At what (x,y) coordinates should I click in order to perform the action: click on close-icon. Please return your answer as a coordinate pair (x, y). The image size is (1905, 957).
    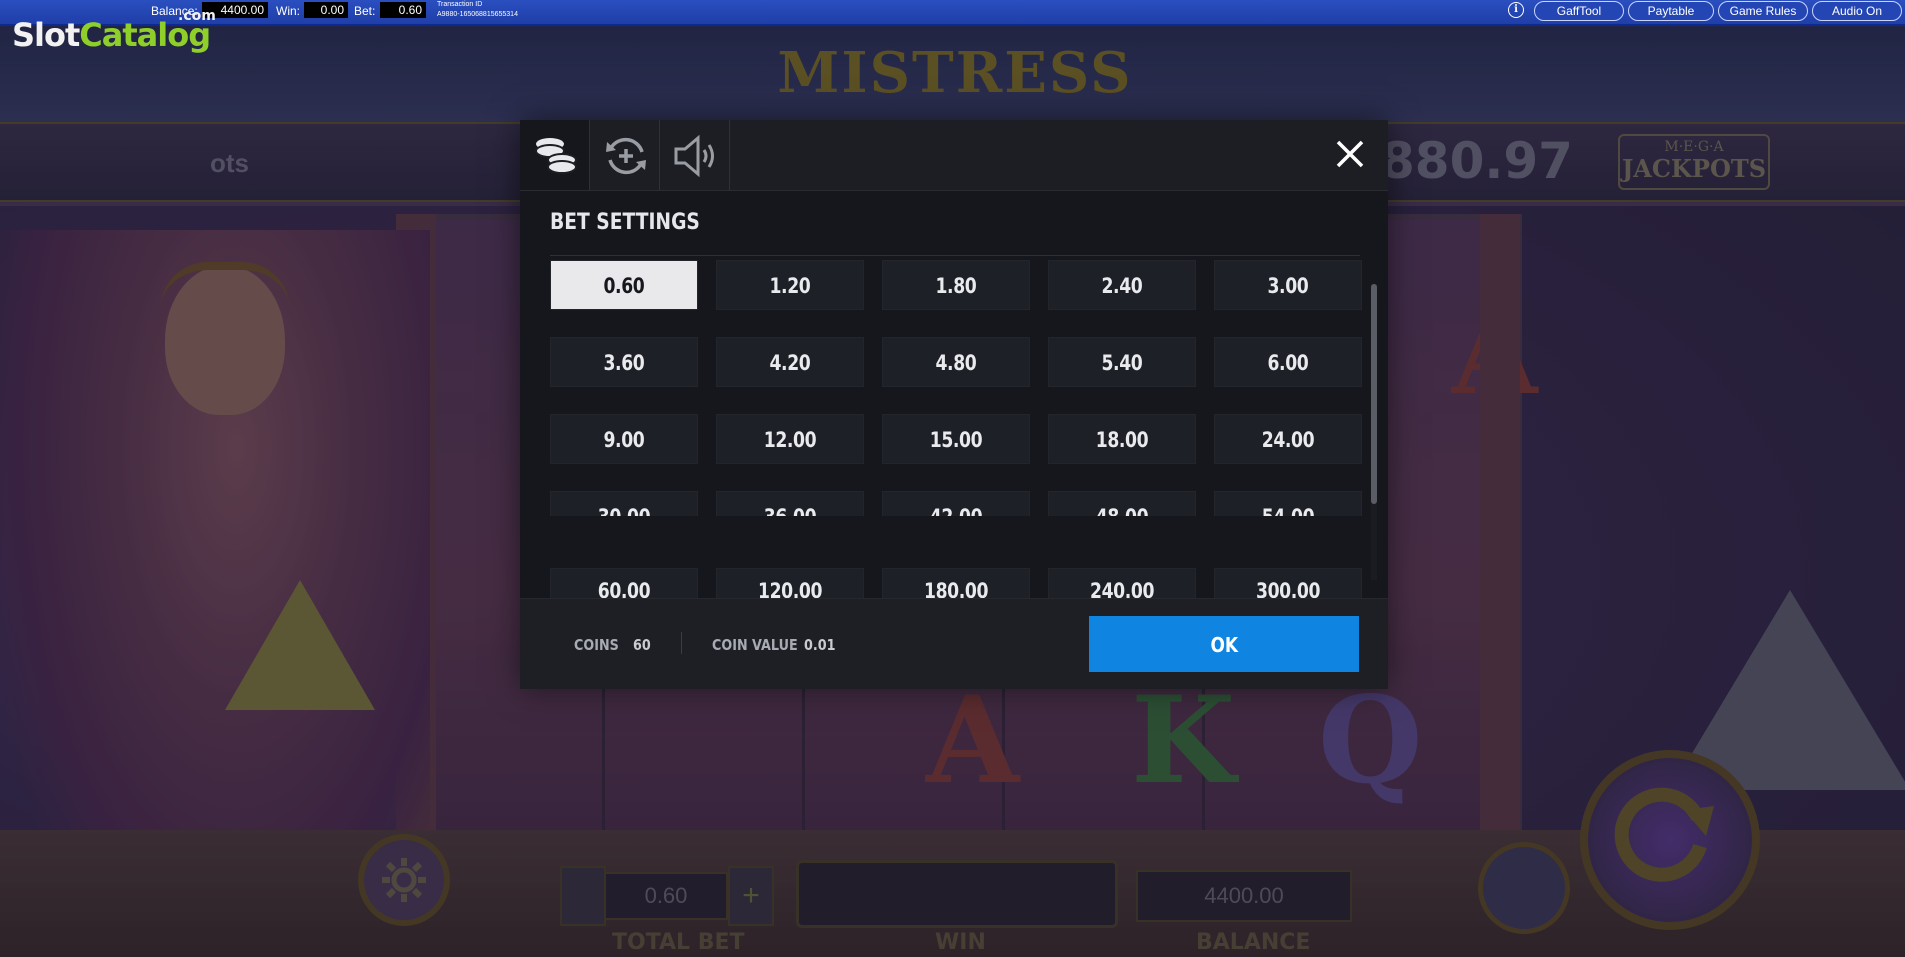
    Looking at the image, I should click on (1350, 154).